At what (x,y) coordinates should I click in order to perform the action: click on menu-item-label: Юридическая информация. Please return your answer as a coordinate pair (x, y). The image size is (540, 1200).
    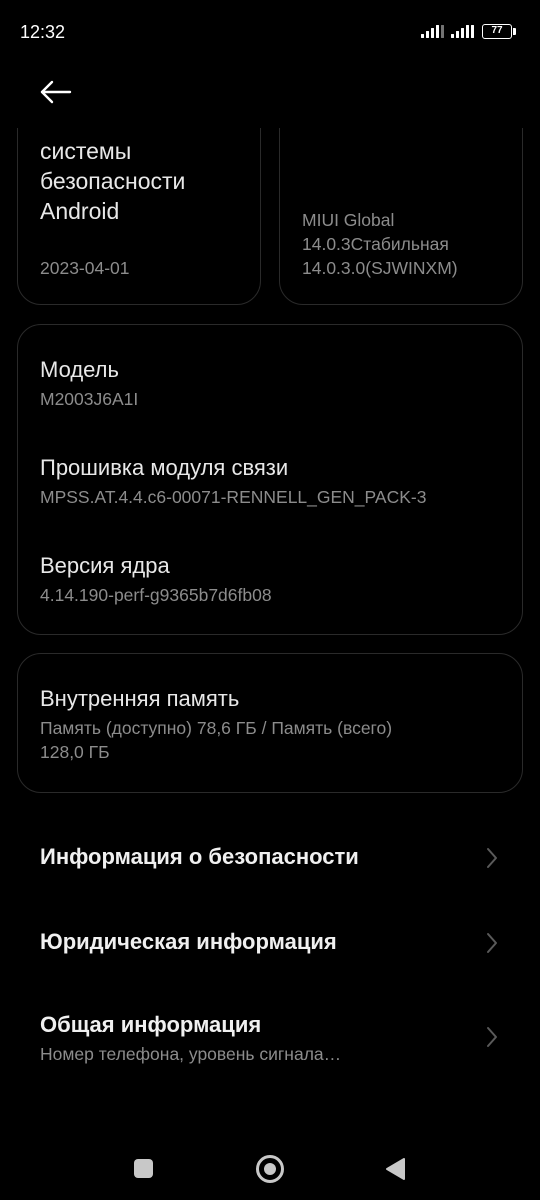
    Looking at the image, I should click on (188, 941).